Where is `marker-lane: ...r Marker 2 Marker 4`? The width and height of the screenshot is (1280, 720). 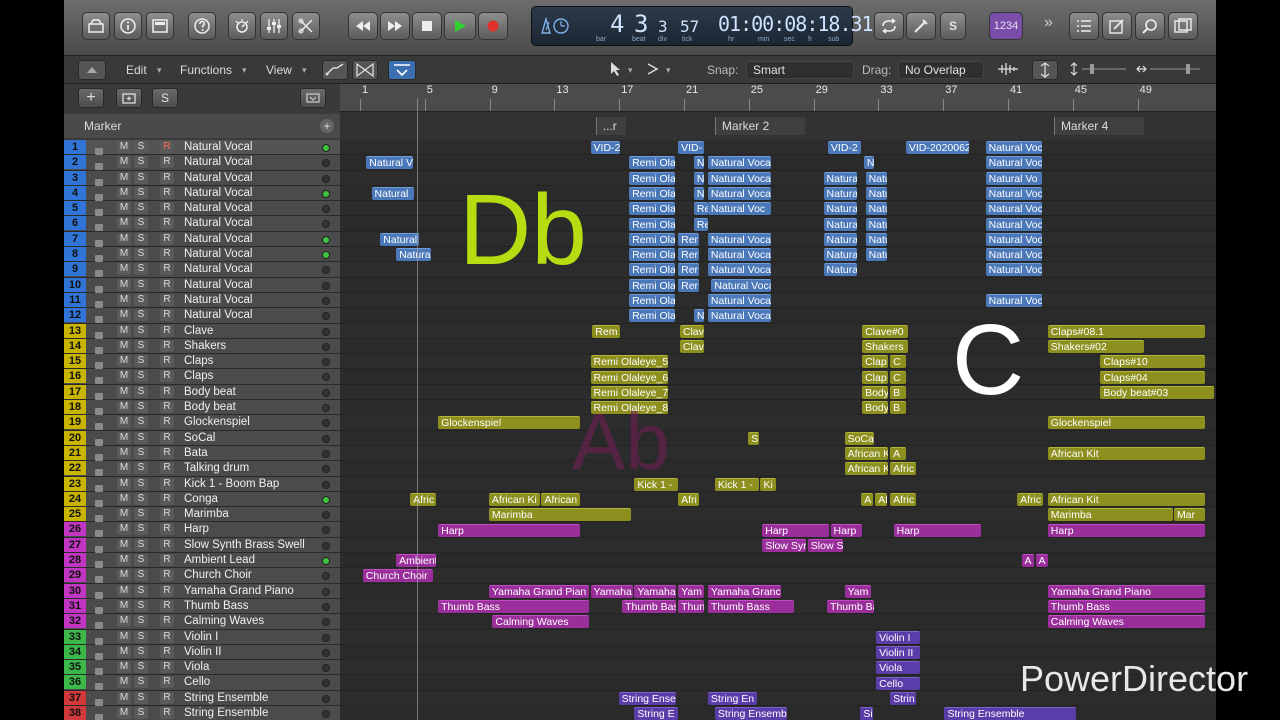 marker-lane: ...r Marker 2 Marker 4 is located at coordinates (778, 126).